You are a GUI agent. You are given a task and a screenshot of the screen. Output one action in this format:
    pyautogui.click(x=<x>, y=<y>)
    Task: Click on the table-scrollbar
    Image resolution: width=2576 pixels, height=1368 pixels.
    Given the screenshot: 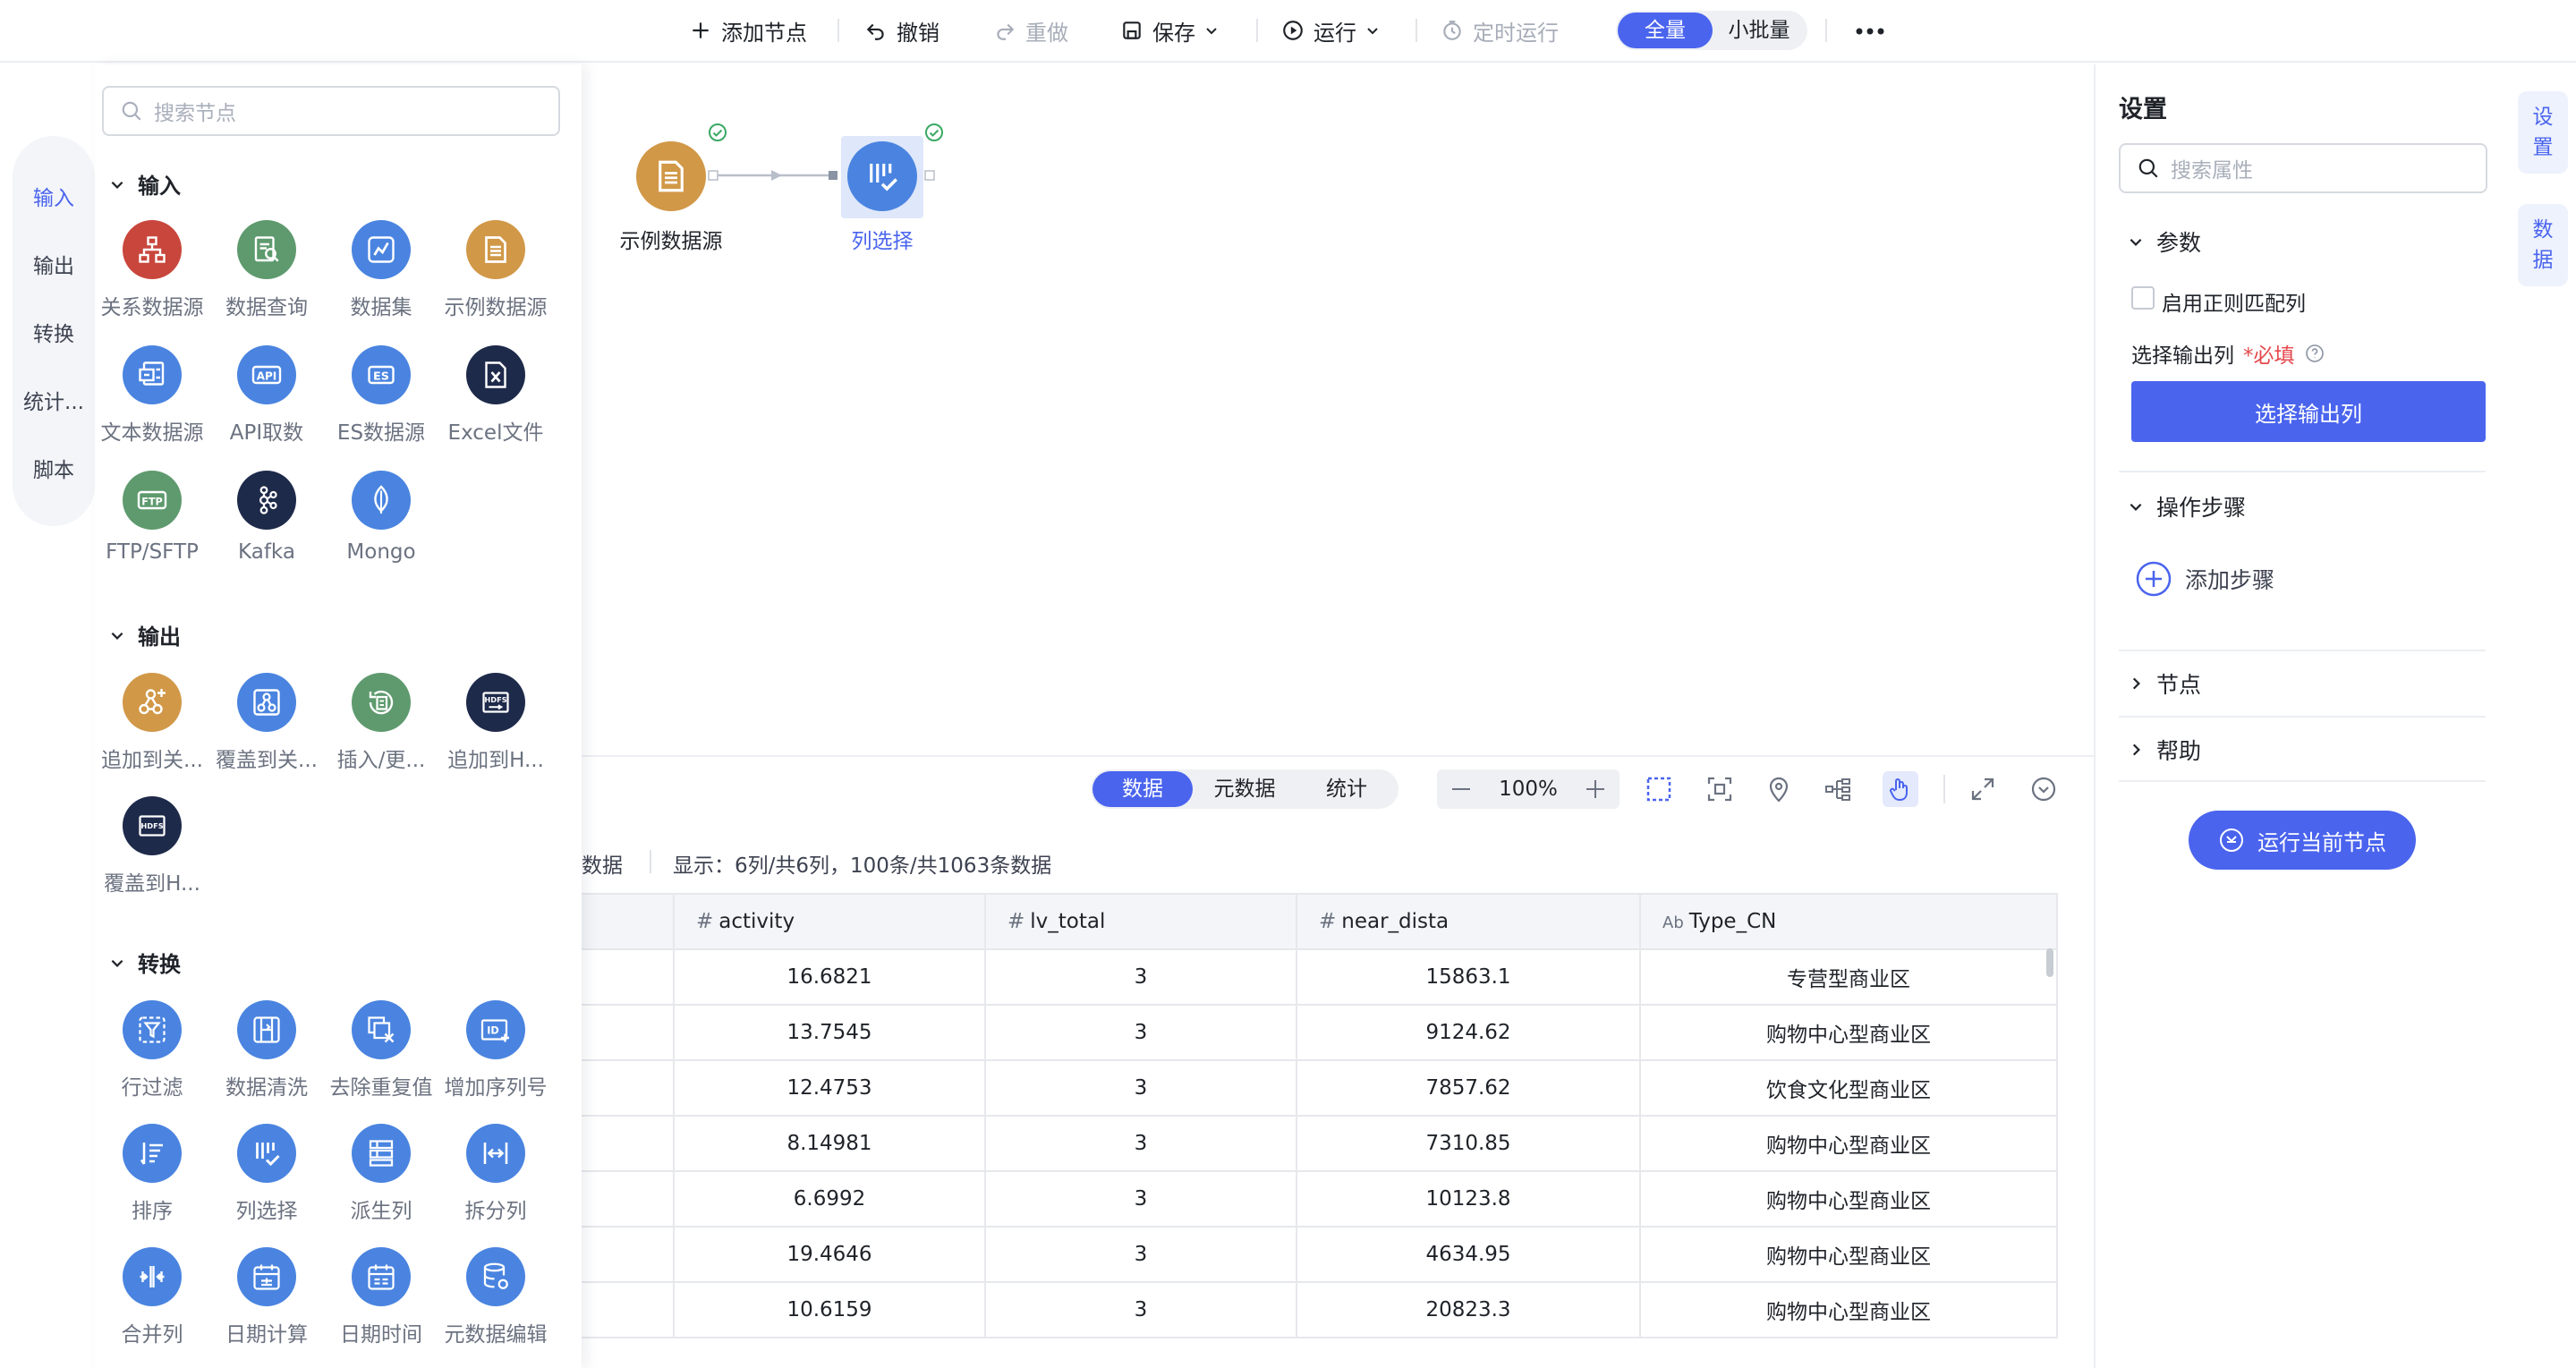 What is the action you would take?
    pyautogui.click(x=2049, y=962)
    